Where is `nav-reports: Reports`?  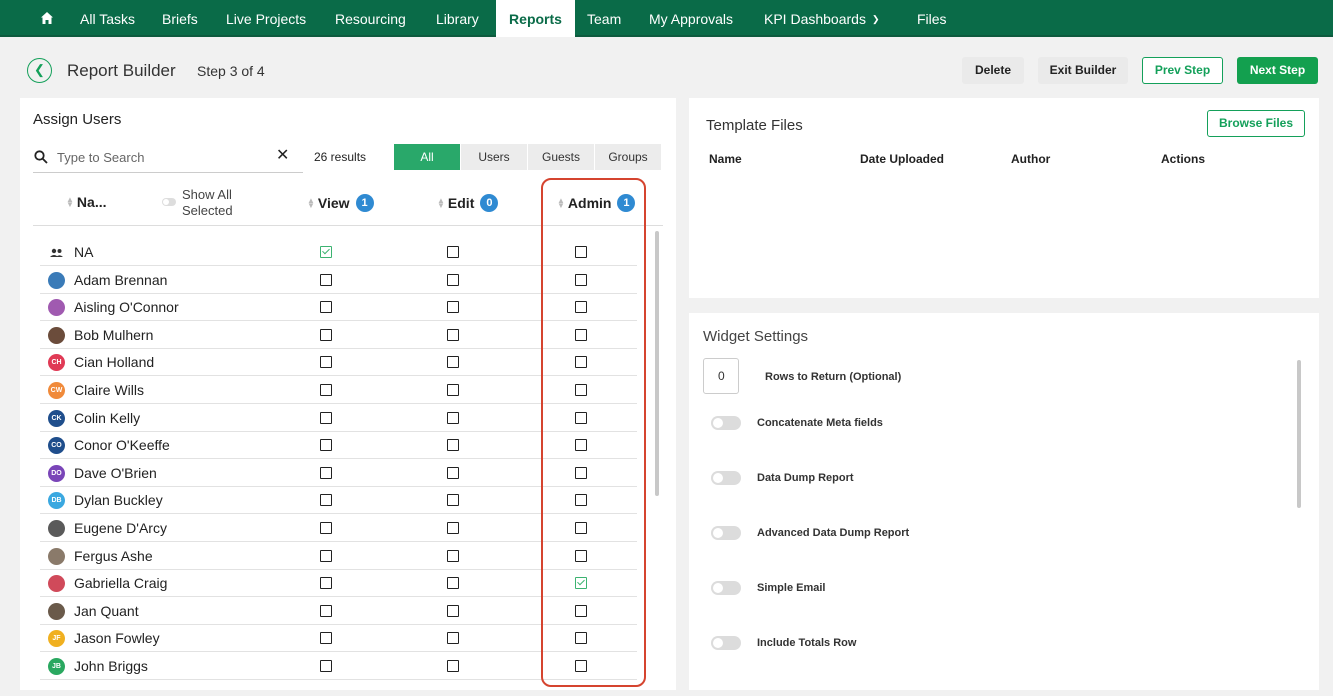 nav-reports: Reports is located at coordinates (535, 18).